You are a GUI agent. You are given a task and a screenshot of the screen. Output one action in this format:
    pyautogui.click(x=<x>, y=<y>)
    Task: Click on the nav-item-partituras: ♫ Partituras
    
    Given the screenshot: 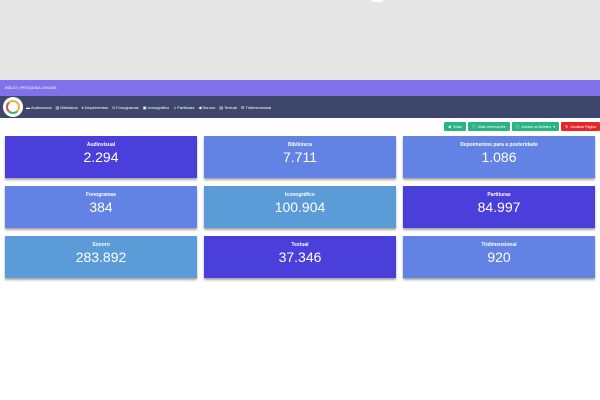 What is the action you would take?
    pyautogui.click(x=183, y=107)
    